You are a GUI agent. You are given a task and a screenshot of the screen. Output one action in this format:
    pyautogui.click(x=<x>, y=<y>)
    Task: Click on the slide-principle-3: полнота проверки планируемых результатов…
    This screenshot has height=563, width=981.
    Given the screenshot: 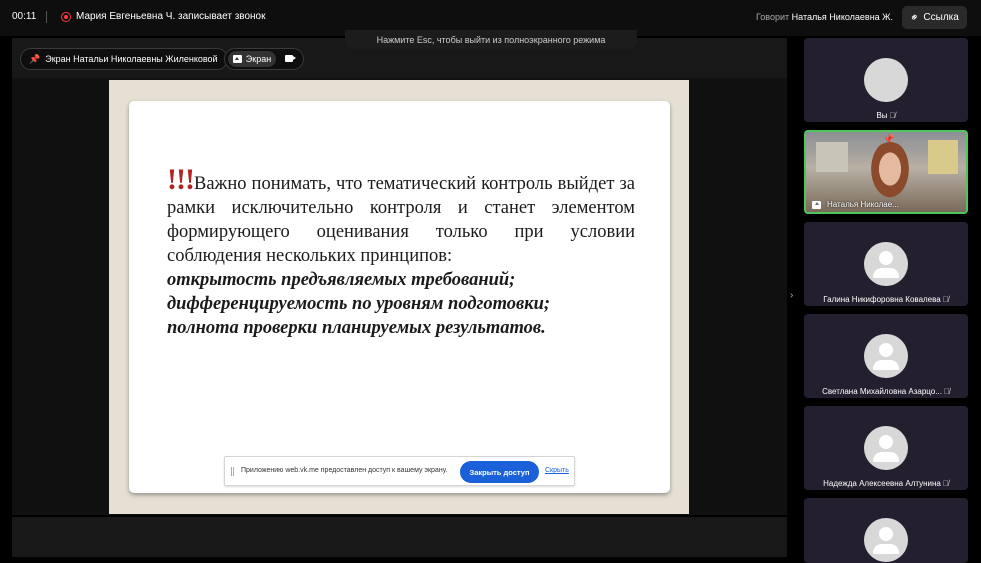 What is the action you would take?
    pyautogui.click(x=356, y=328)
    